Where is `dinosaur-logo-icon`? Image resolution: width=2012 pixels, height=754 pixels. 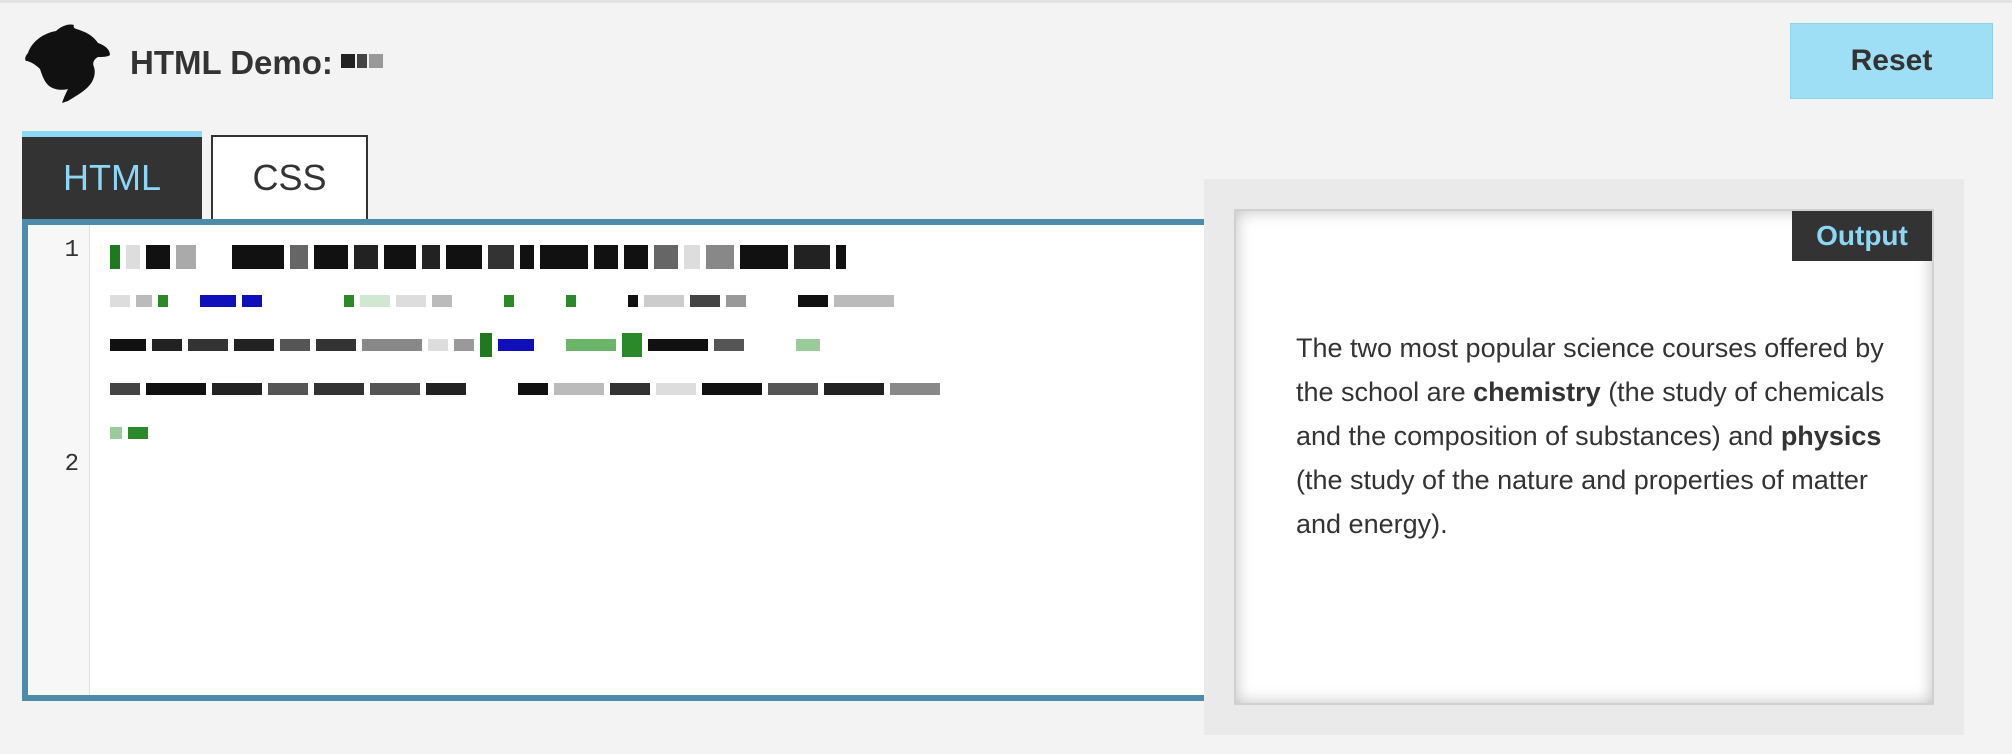 dinosaur-logo-icon is located at coordinates (67, 63).